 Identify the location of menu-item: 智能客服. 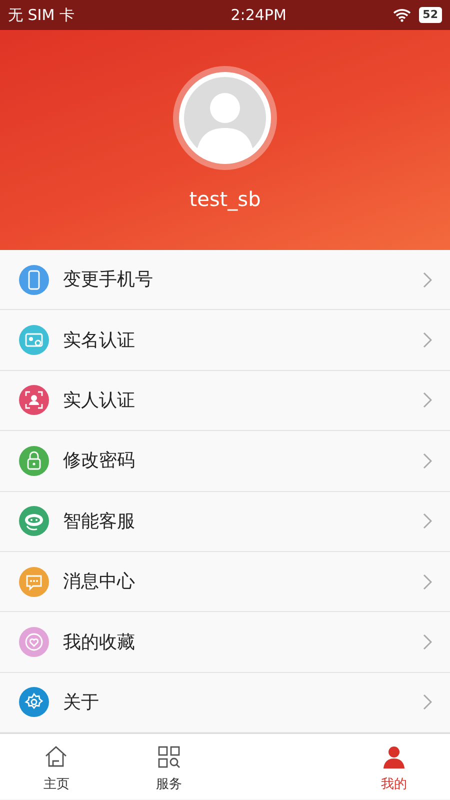
(225, 522).